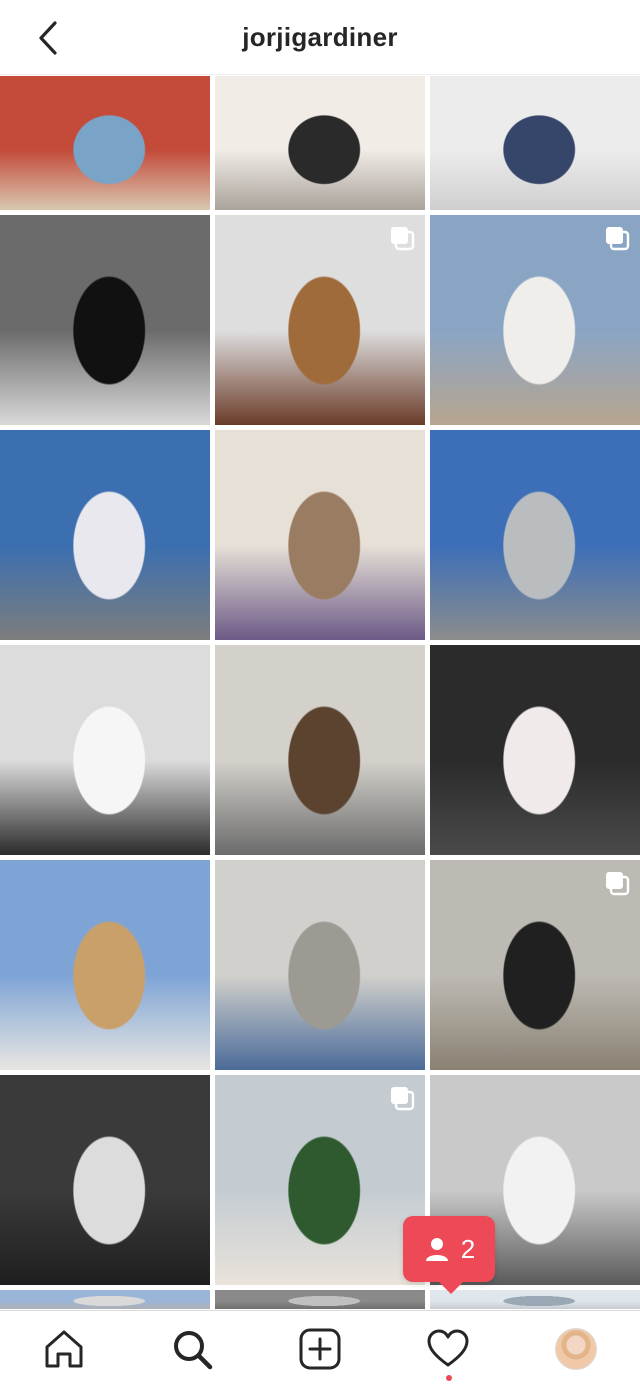  I want to click on back-button, so click(48, 38).